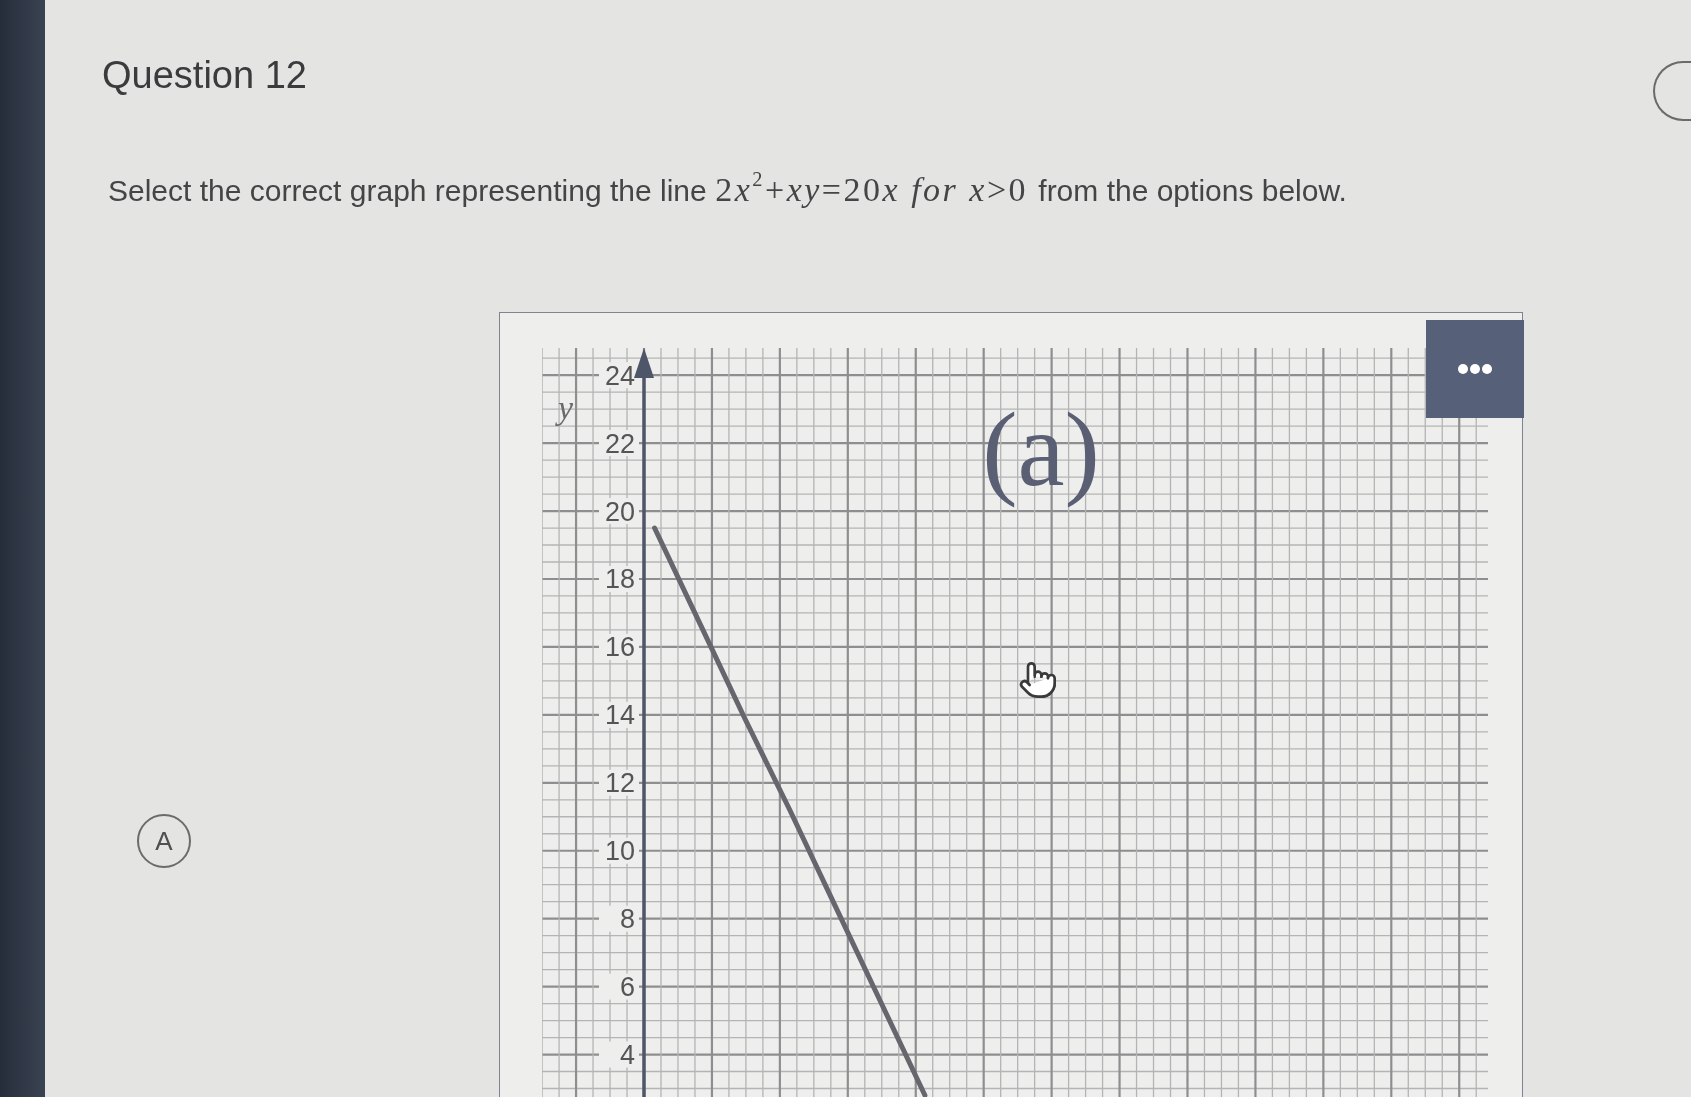 This screenshot has height=1097, width=1691. Describe the element at coordinates (727, 190) in the screenshot. I see `question-text: Select the correct graph representing the line 2x$^{2}$+xy=20x for x>0 from the options below.` at that location.